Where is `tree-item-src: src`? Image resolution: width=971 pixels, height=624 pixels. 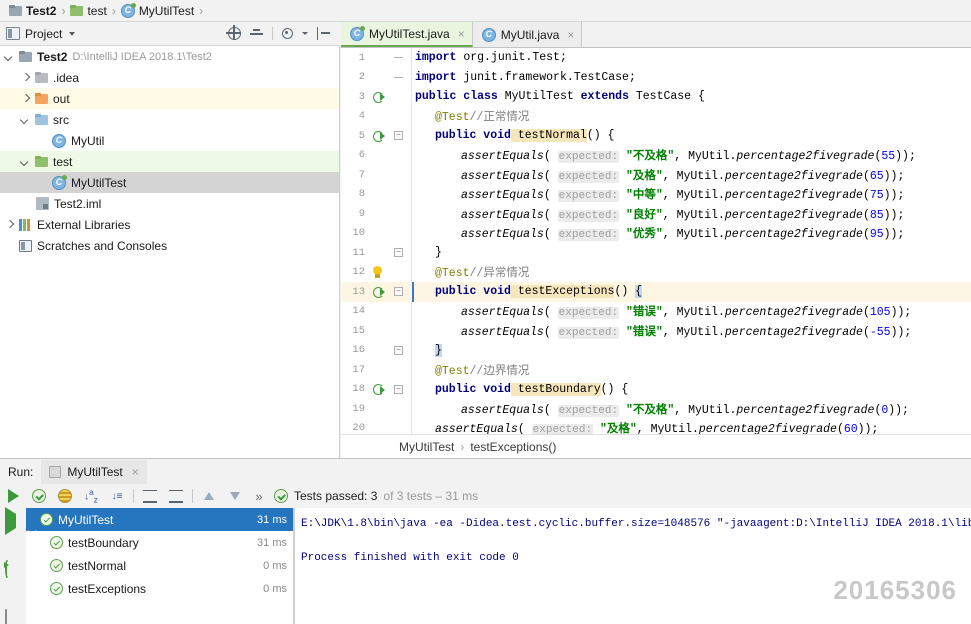 tree-item-src: src is located at coordinates (169, 119).